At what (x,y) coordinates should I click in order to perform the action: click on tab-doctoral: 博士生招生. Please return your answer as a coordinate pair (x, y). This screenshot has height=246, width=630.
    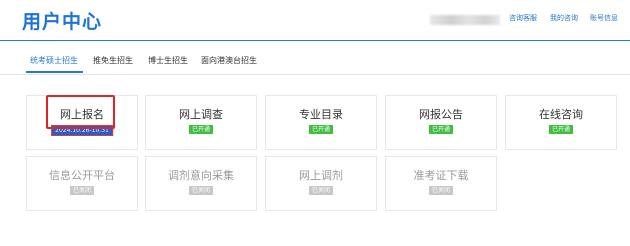
    Looking at the image, I should click on (168, 60).